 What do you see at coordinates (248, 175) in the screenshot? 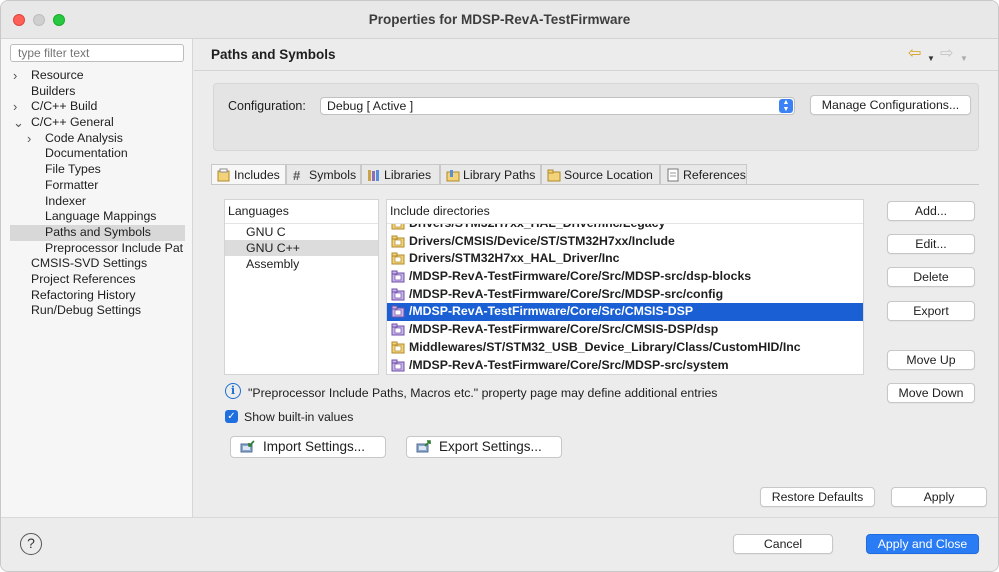
I see `tab-includes: Includes` at bounding box center [248, 175].